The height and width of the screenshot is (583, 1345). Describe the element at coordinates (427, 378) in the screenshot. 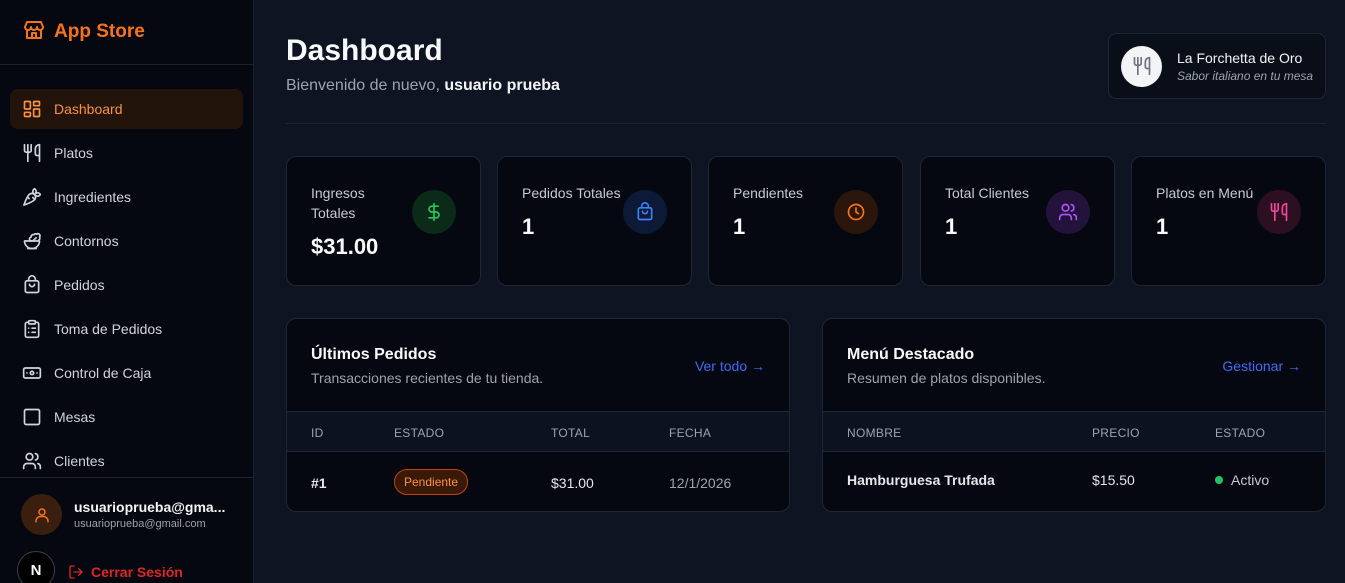

I see `panel-subtitle: Transacciones recientes de tu tienda.` at that location.